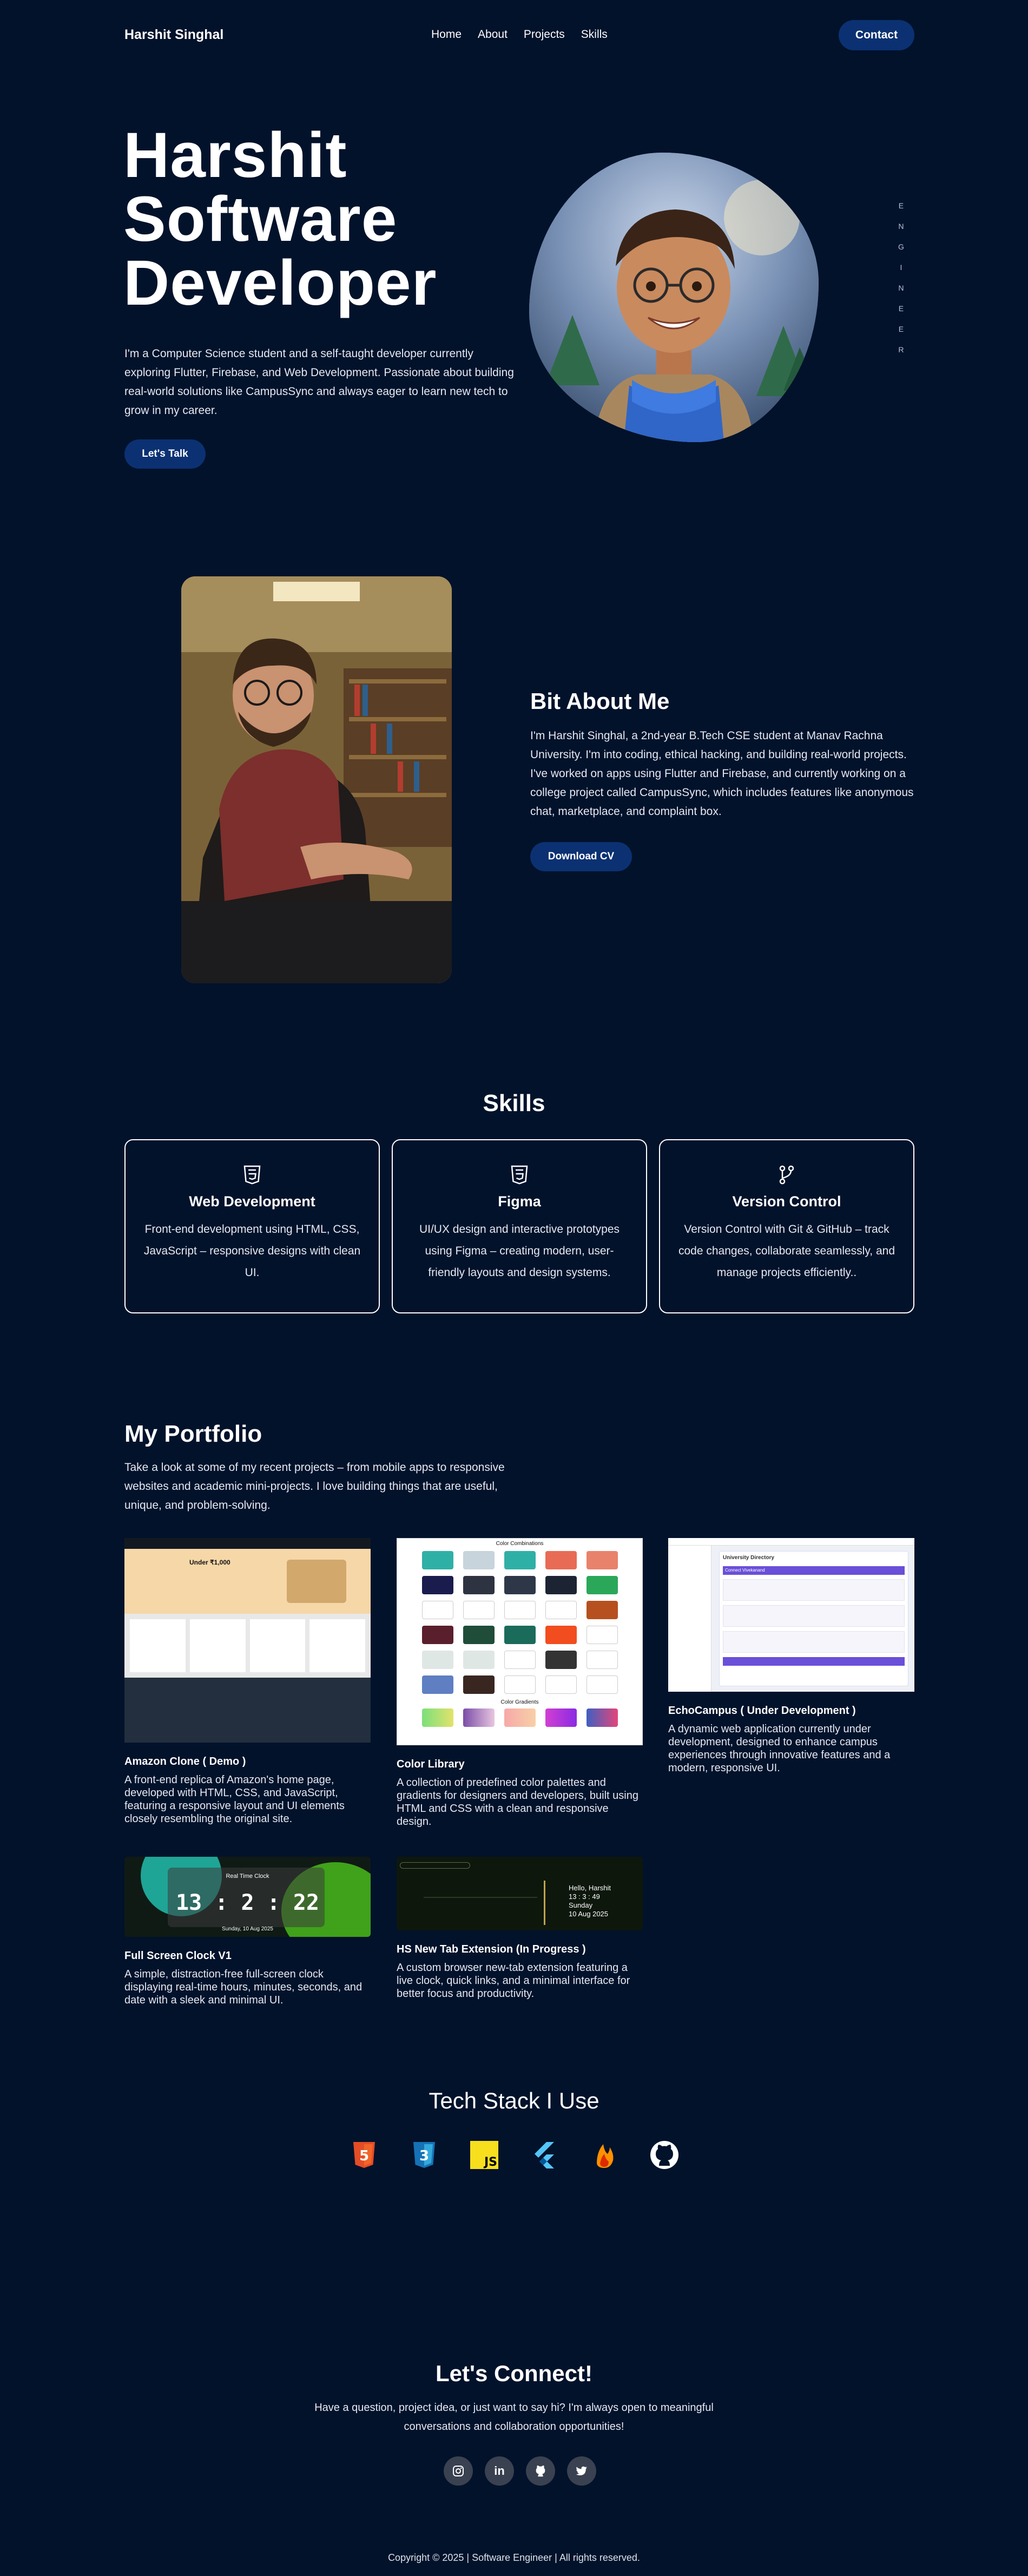 The height and width of the screenshot is (2576, 1028). Describe the element at coordinates (493, 34) in the screenshot. I see `nav-about: About` at that location.